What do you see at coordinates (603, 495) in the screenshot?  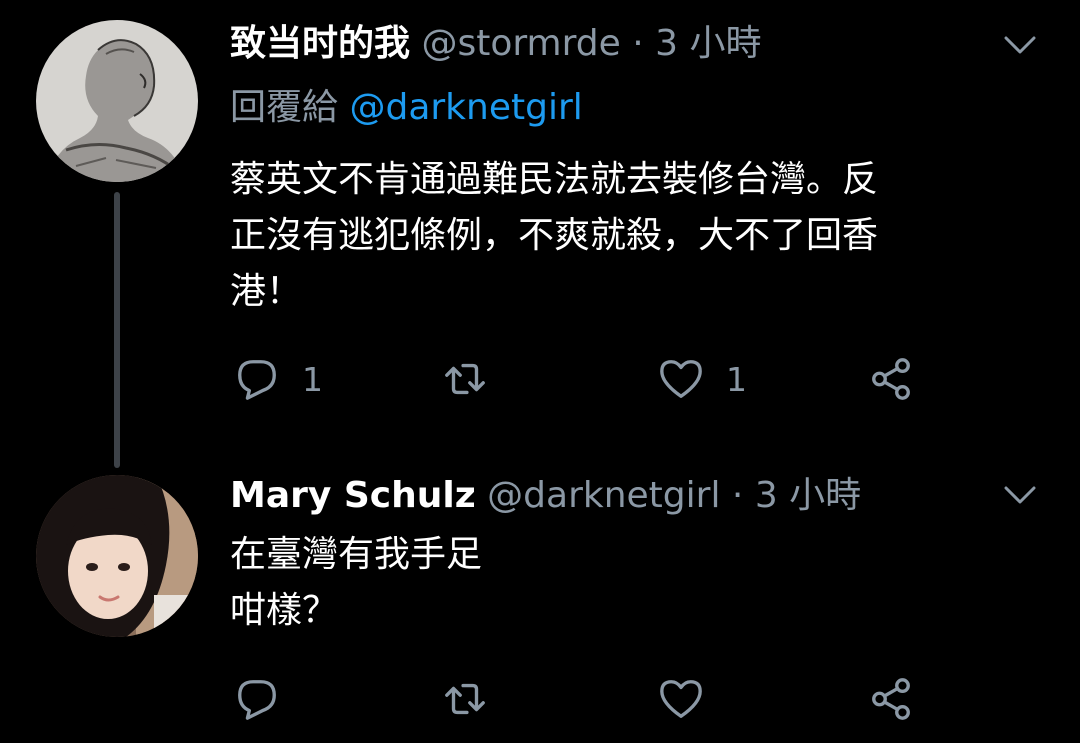 I see `author-handle: @darknetgirl` at bounding box center [603, 495].